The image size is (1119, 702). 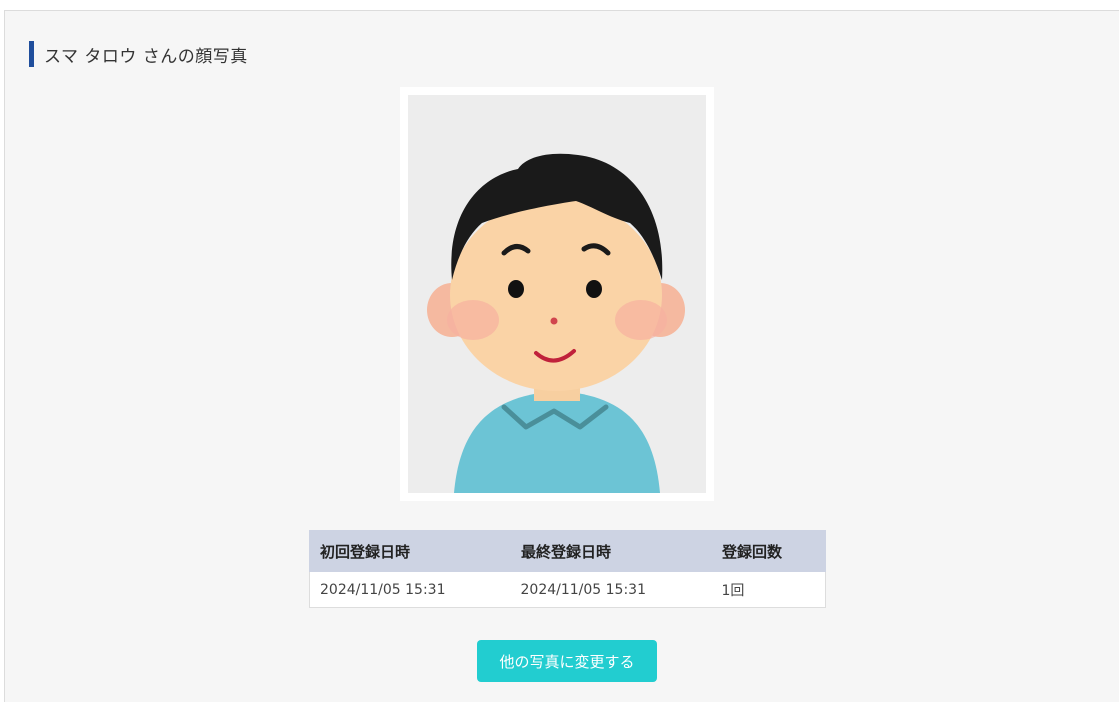 I want to click on title-accent-bar, so click(x=31, y=54).